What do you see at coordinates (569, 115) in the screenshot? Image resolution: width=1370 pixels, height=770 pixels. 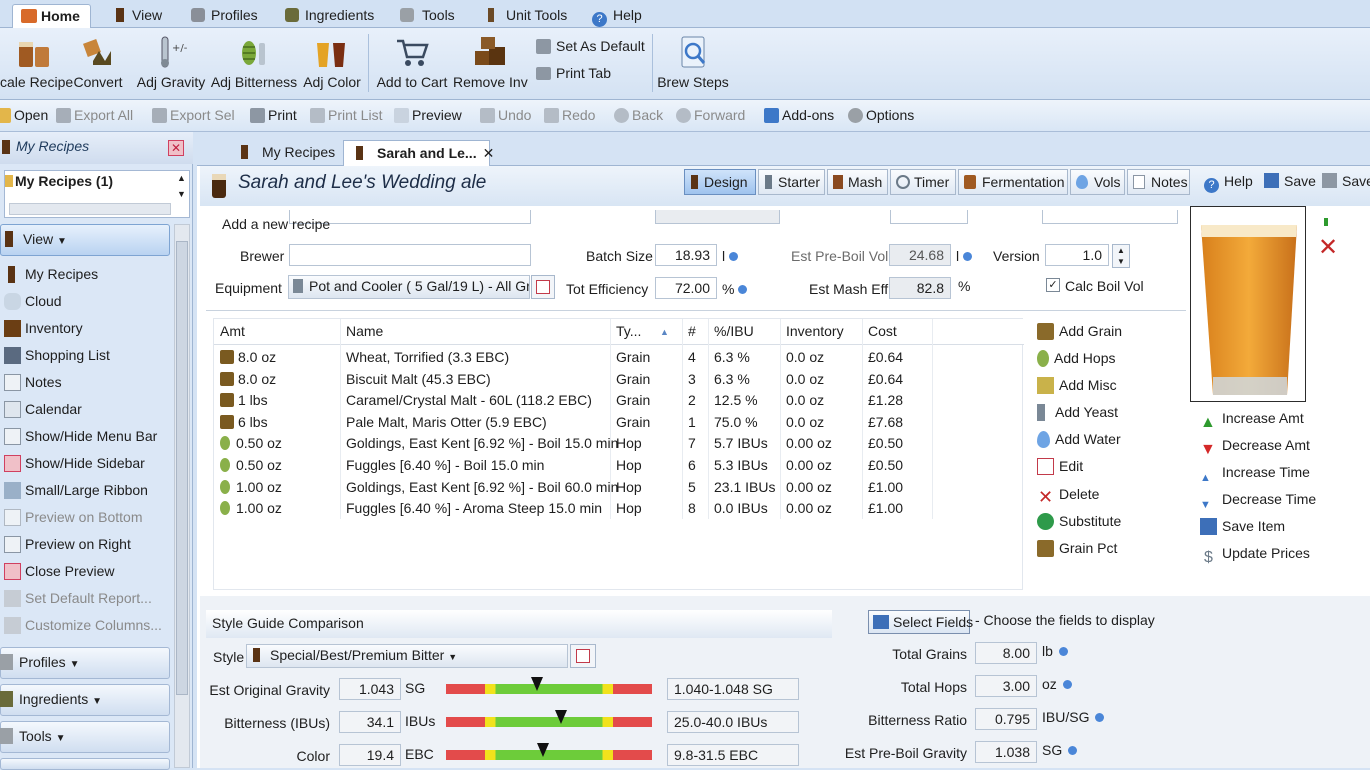 I see `redo-button: Redo` at bounding box center [569, 115].